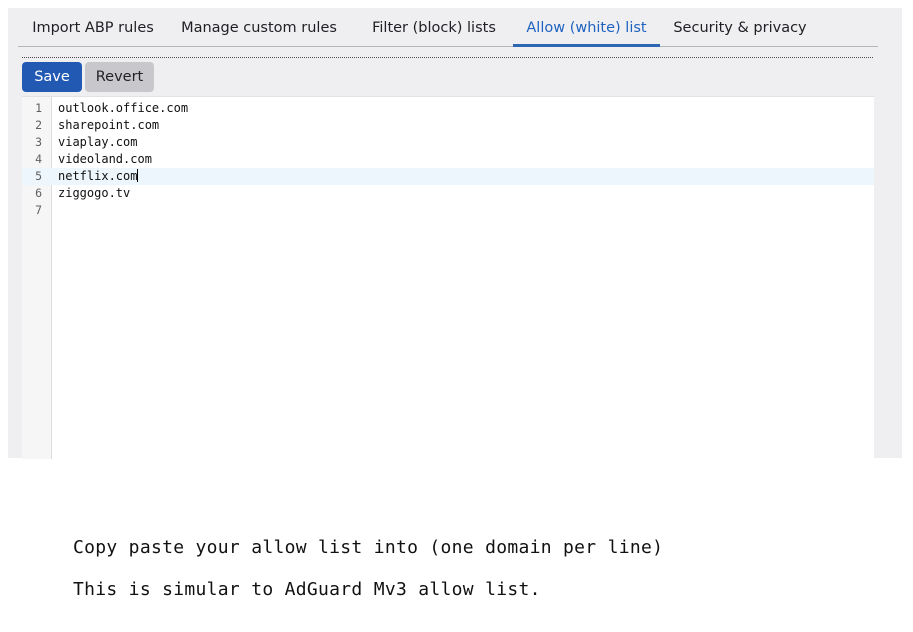  I want to click on editor-line-current: 5 netflix.com, so click(448, 176).